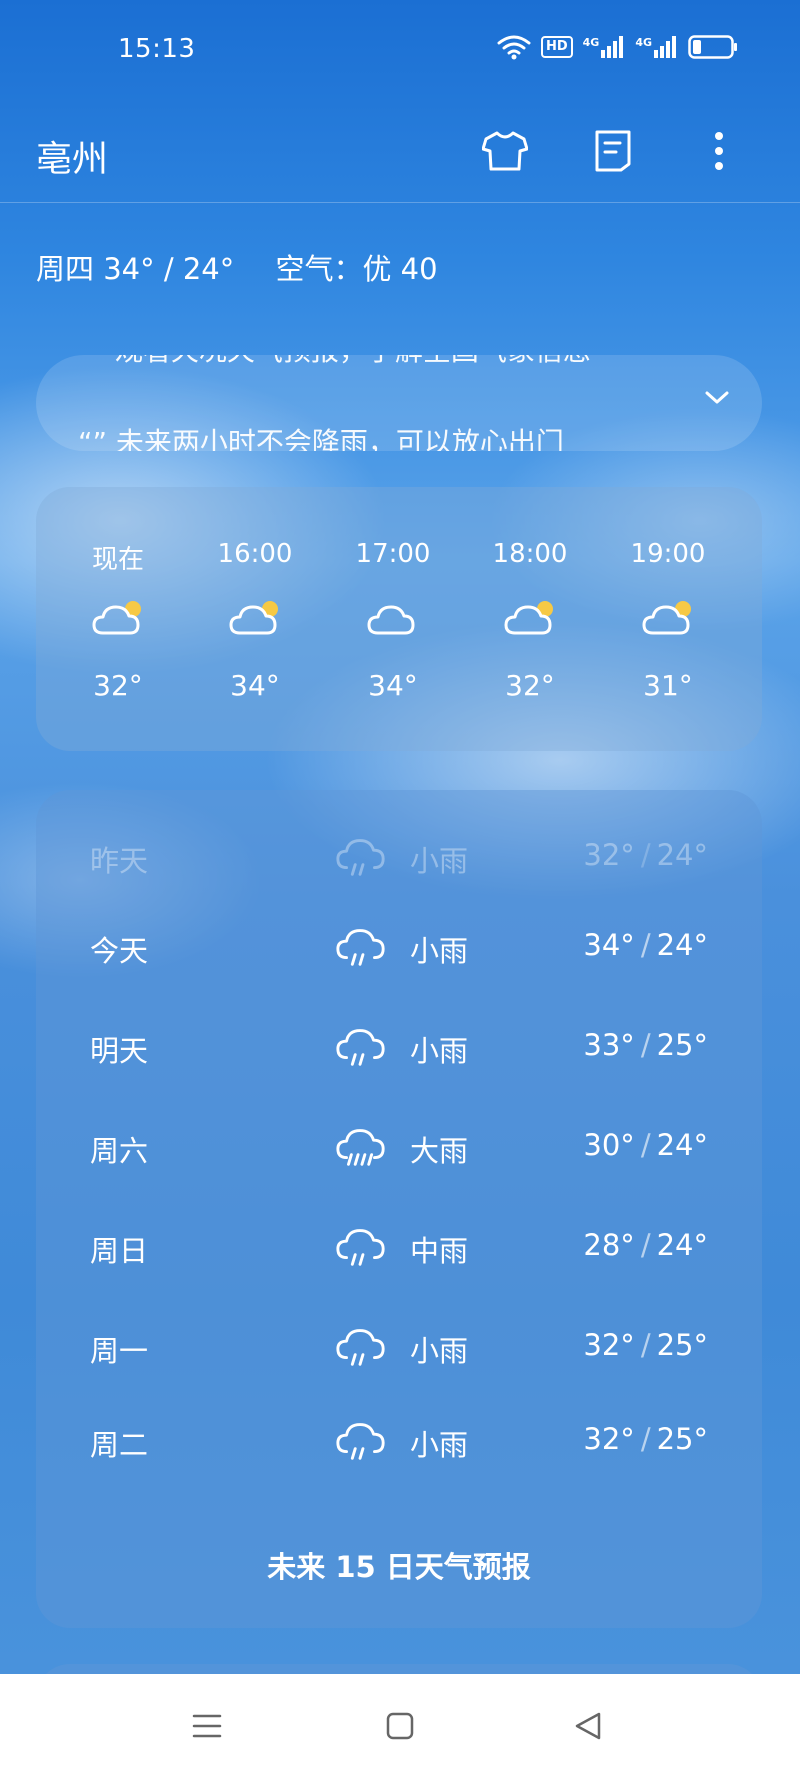  Describe the element at coordinates (400, 50) in the screenshot. I see `status-bar: 15:13 HD 4G 4G` at that location.